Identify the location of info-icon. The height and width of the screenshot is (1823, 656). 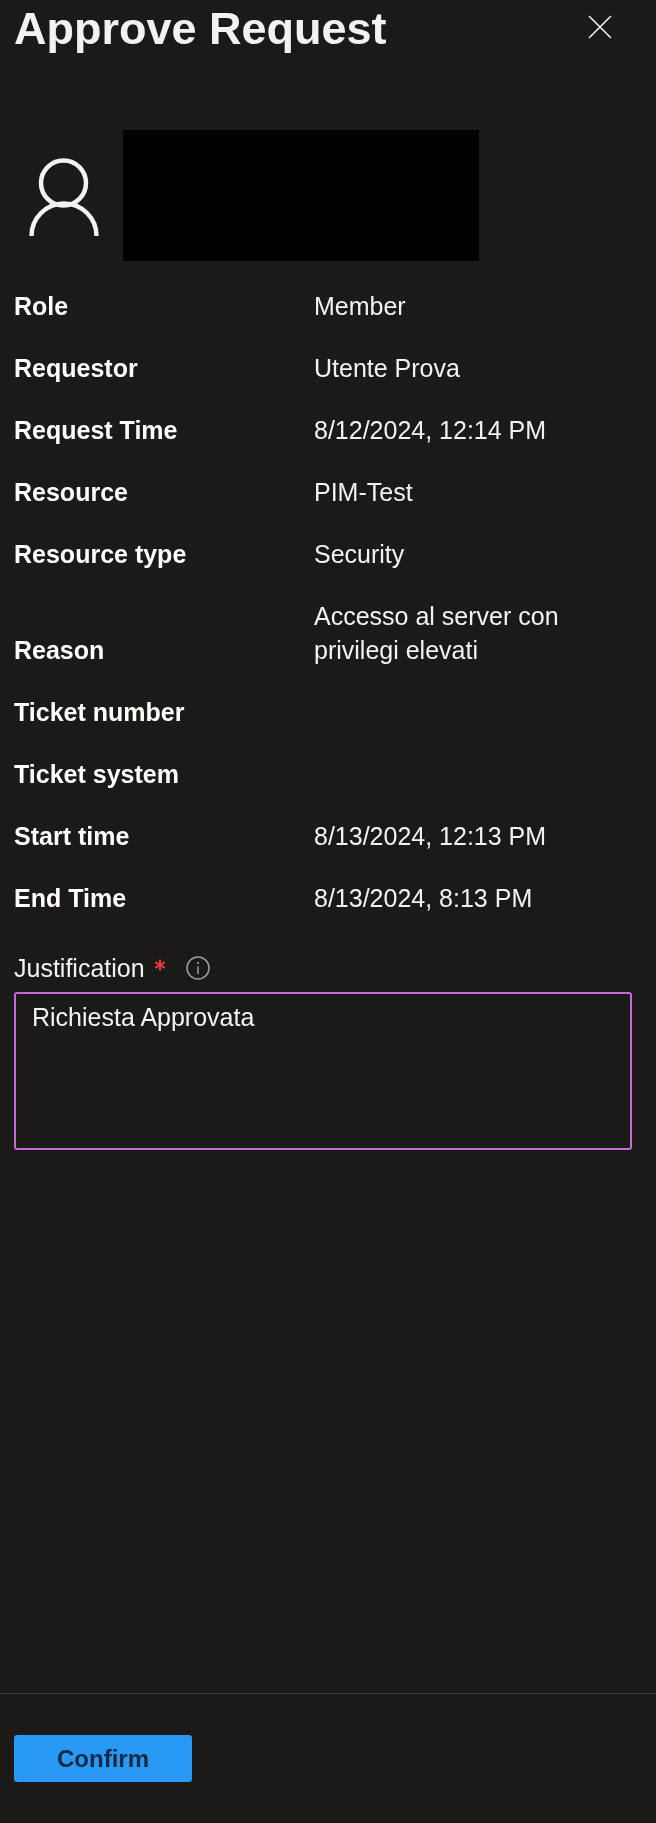
(197, 968).